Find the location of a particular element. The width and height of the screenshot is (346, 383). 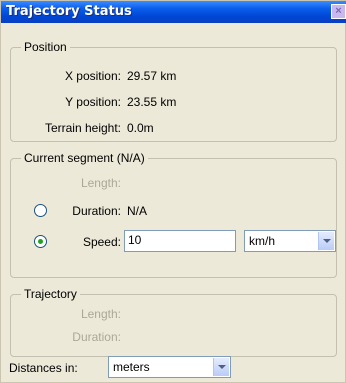

position-group-title: Position is located at coordinates (45, 47).